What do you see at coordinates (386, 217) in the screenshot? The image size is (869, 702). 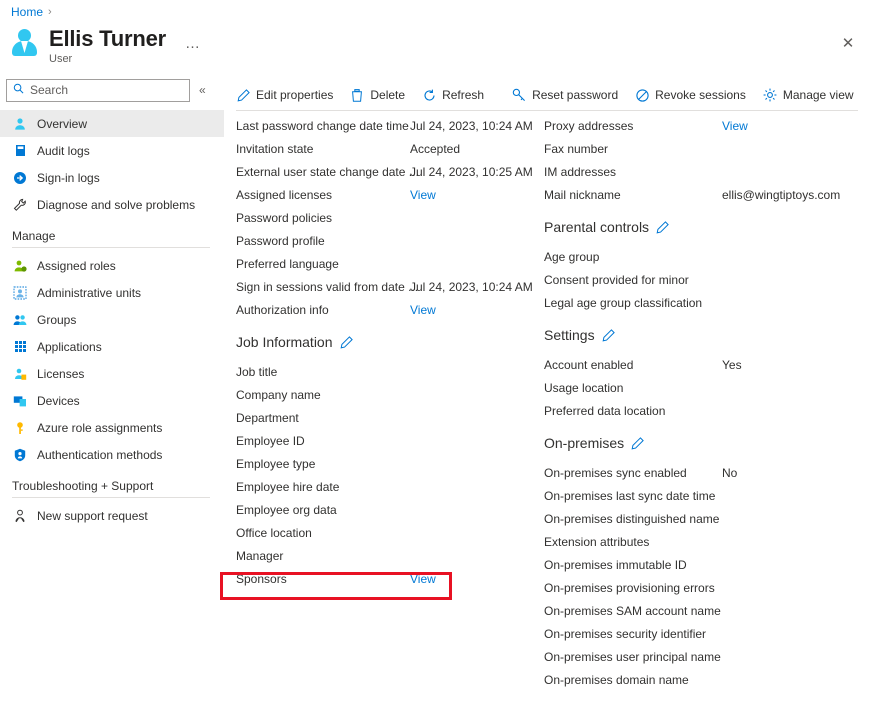 I see `property-row: Password policies` at bounding box center [386, 217].